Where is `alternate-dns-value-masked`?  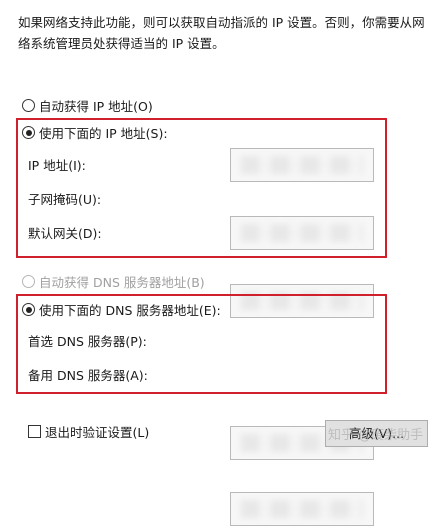 alternate-dns-value-masked is located at coordinates (302, 509).